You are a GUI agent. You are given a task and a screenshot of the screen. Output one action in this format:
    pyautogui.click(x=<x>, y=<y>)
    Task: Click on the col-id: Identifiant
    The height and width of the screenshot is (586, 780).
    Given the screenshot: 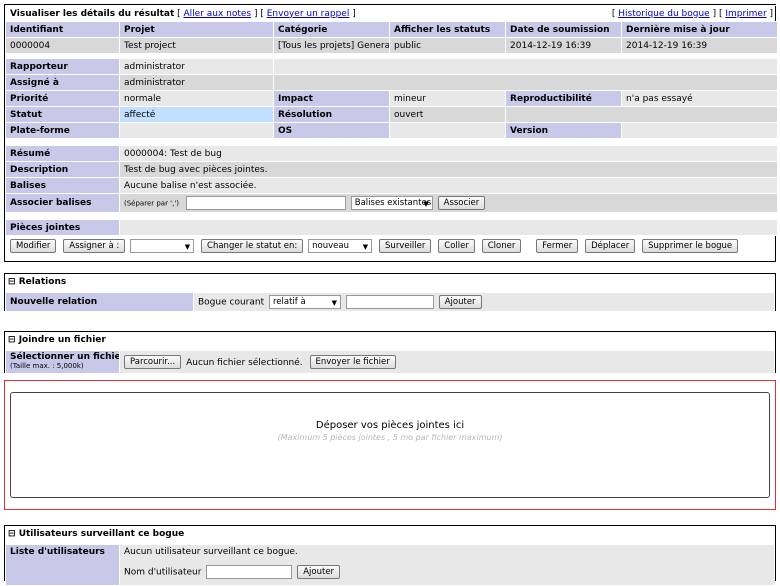 What is the action you would take?
    pyautogui.click(x=62, y=29)
    